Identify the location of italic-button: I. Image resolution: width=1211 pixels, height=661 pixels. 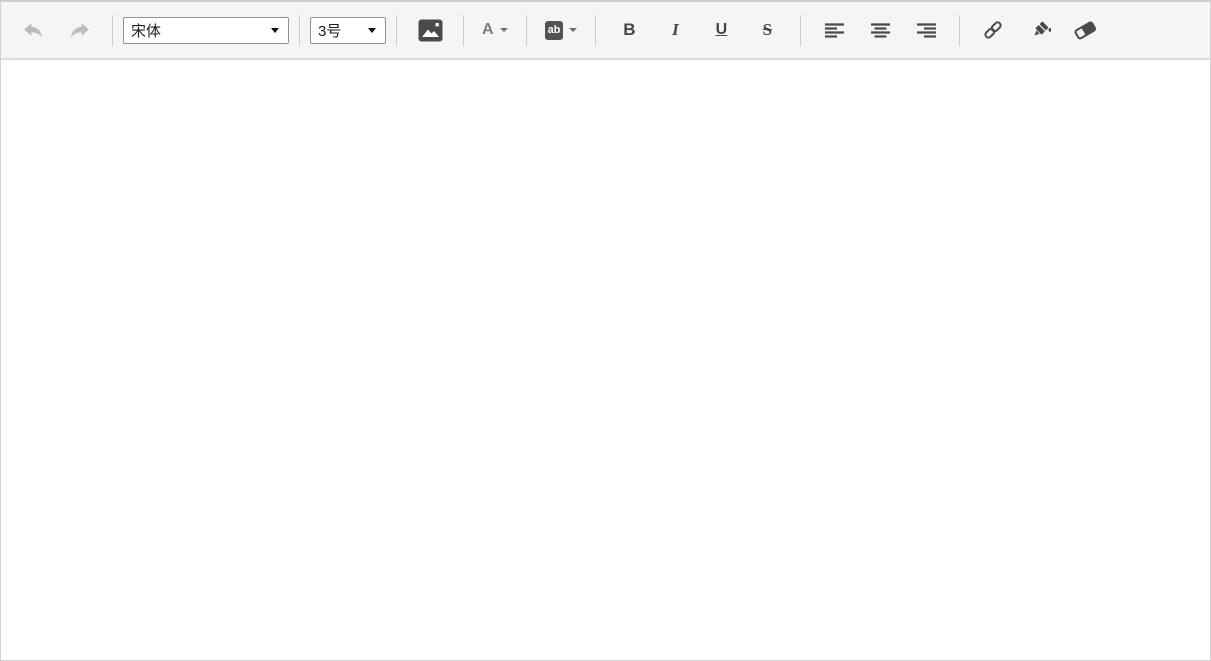
(675, 30).